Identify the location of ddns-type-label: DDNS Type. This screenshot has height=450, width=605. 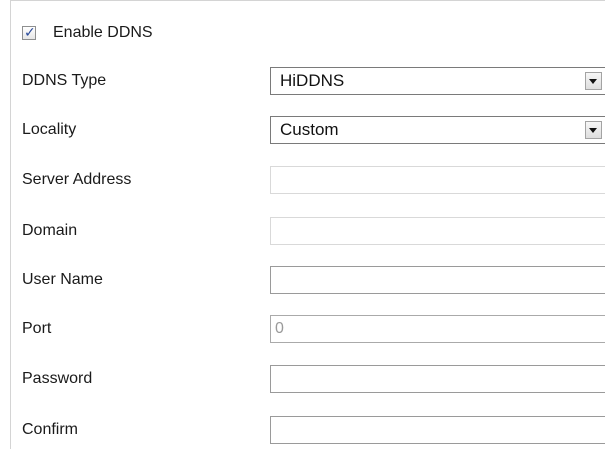
(64, 80).